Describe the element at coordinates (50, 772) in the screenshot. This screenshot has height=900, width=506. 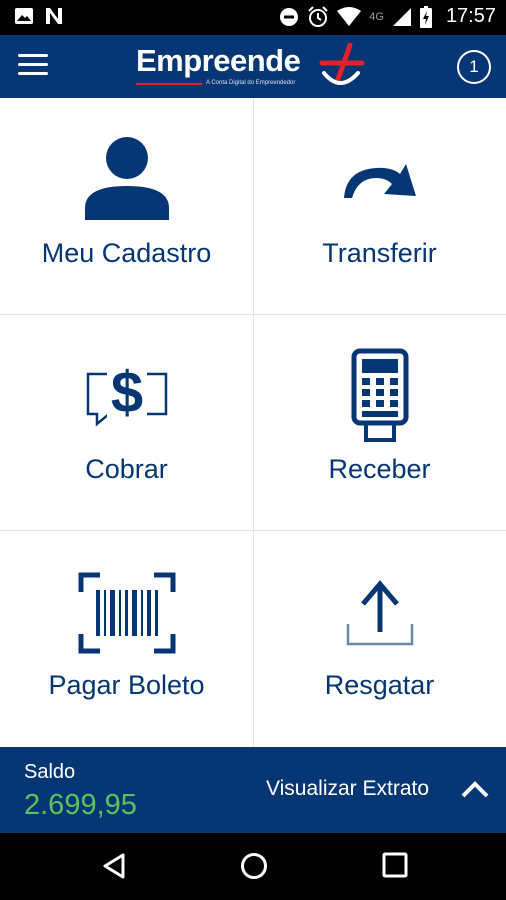
I see `balance-label: Saldo` at that location.